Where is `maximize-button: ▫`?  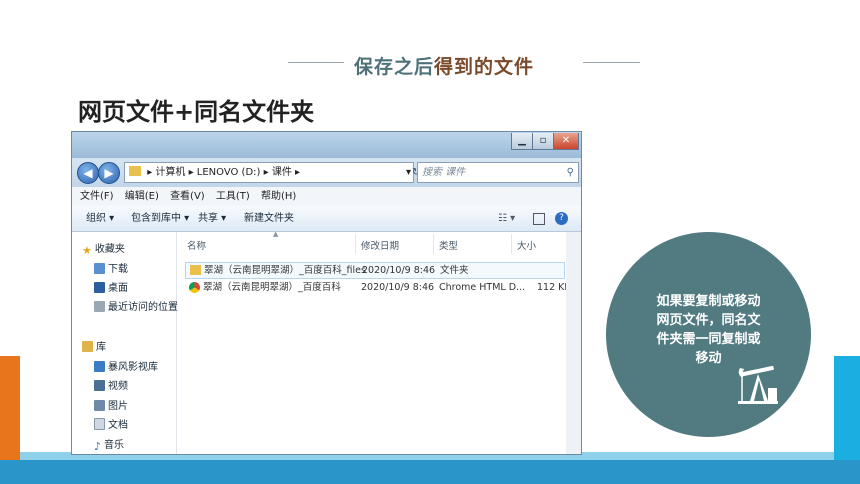
maximize-button: ▫ is located at coordinates (543, 141).